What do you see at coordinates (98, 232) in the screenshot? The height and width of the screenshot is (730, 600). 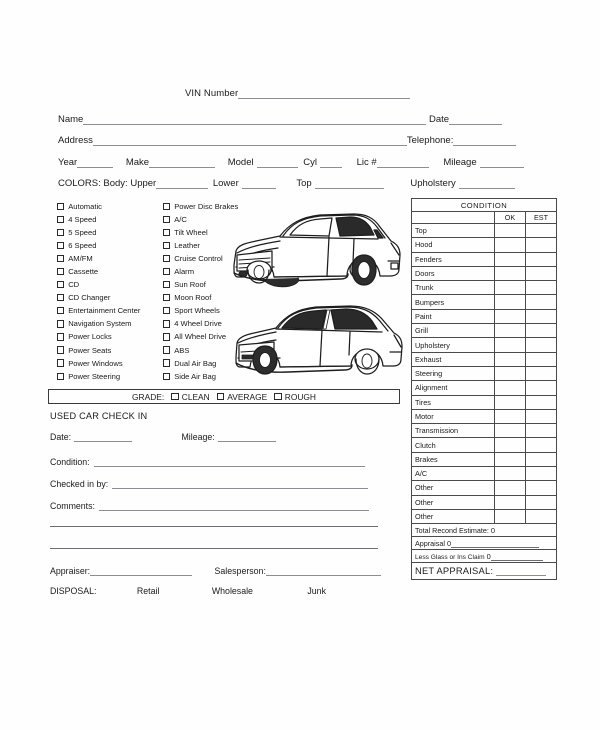 I see `option-row: 5 Speed` at bounding box center [98, 232].